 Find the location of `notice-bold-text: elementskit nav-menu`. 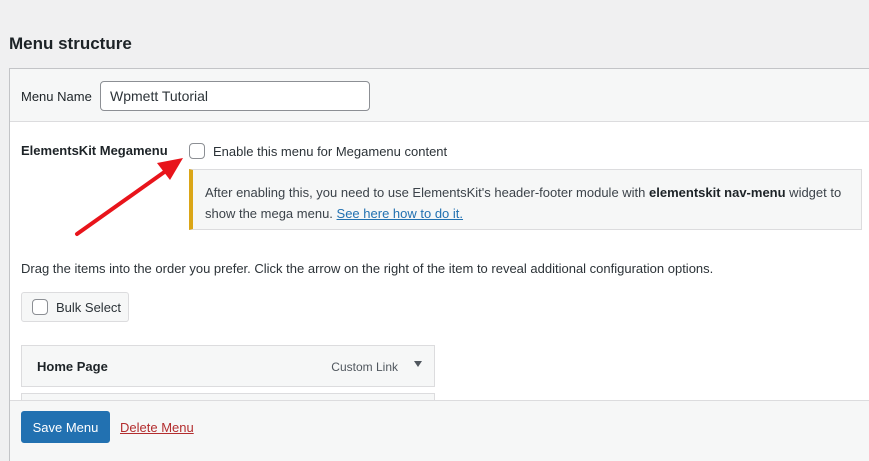

notice-bold-text: elementskit nav-menu is located at coordinates (717, 192).